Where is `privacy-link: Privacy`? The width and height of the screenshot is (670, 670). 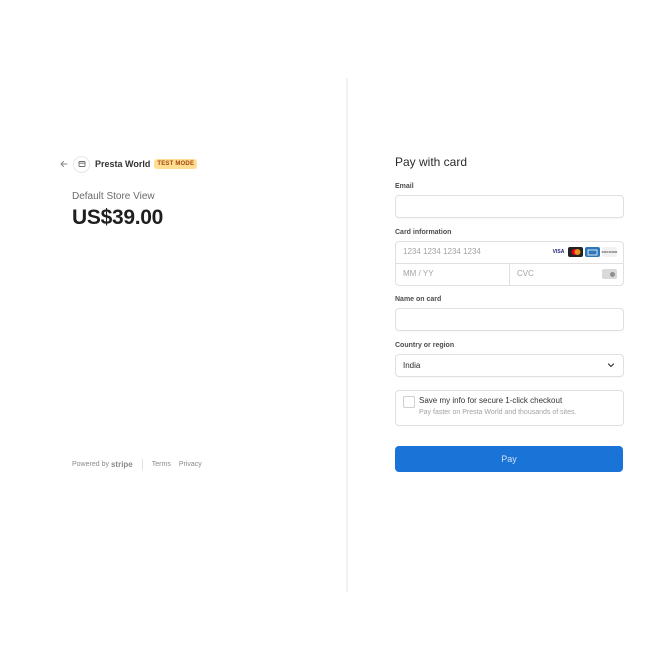
privacy-link: Privacy is located at coordinates (190, 464).